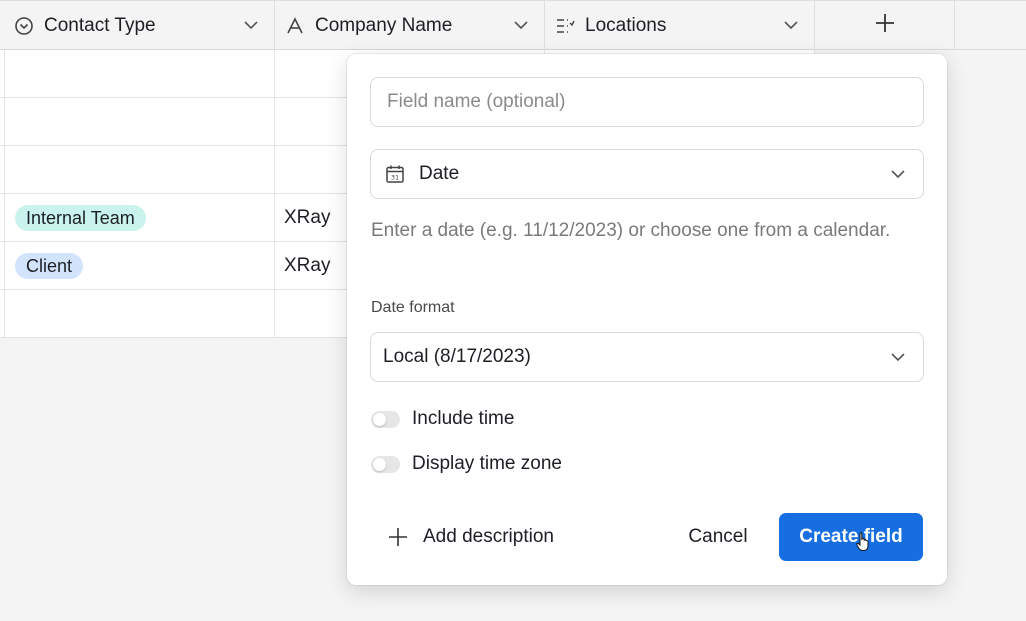  I want to click on add-description-label: Add description, so click(488, 536).